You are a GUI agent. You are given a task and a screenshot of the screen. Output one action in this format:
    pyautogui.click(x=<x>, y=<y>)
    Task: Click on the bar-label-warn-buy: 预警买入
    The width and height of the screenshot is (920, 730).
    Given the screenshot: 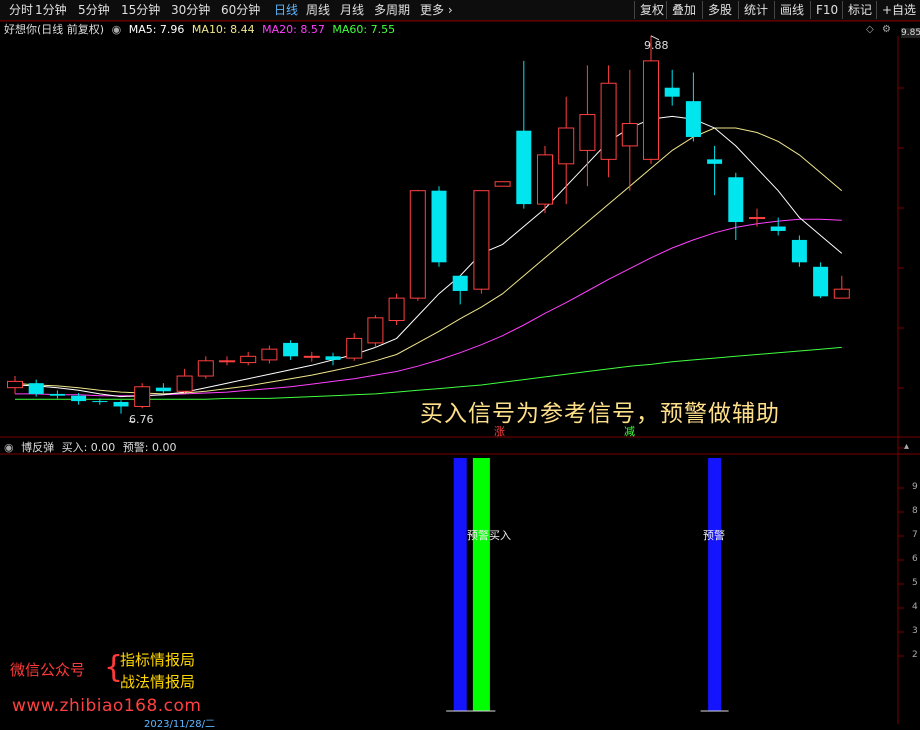 What is the action you would take?
    pyautogui.click(x=489, y=535)
    